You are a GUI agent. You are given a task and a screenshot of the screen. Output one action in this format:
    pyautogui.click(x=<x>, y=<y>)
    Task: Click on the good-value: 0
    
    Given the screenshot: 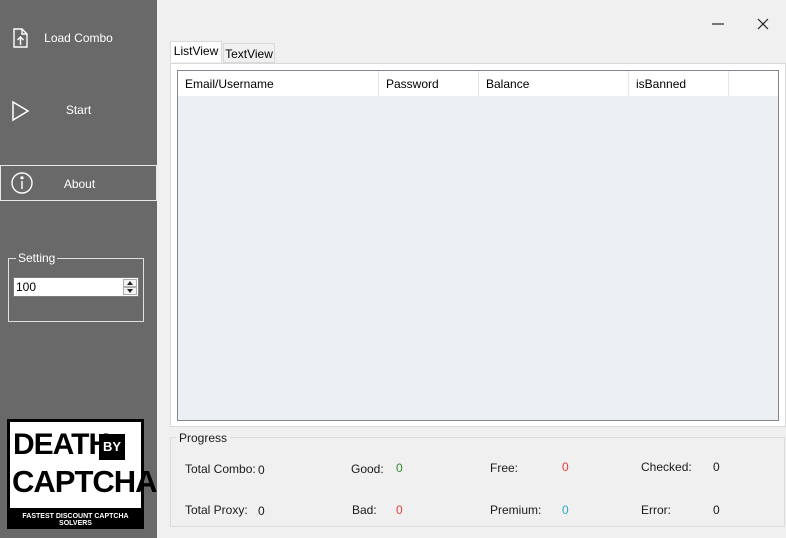 What is the action you would take?
    pyautogui.click(x=399, y=468)
    